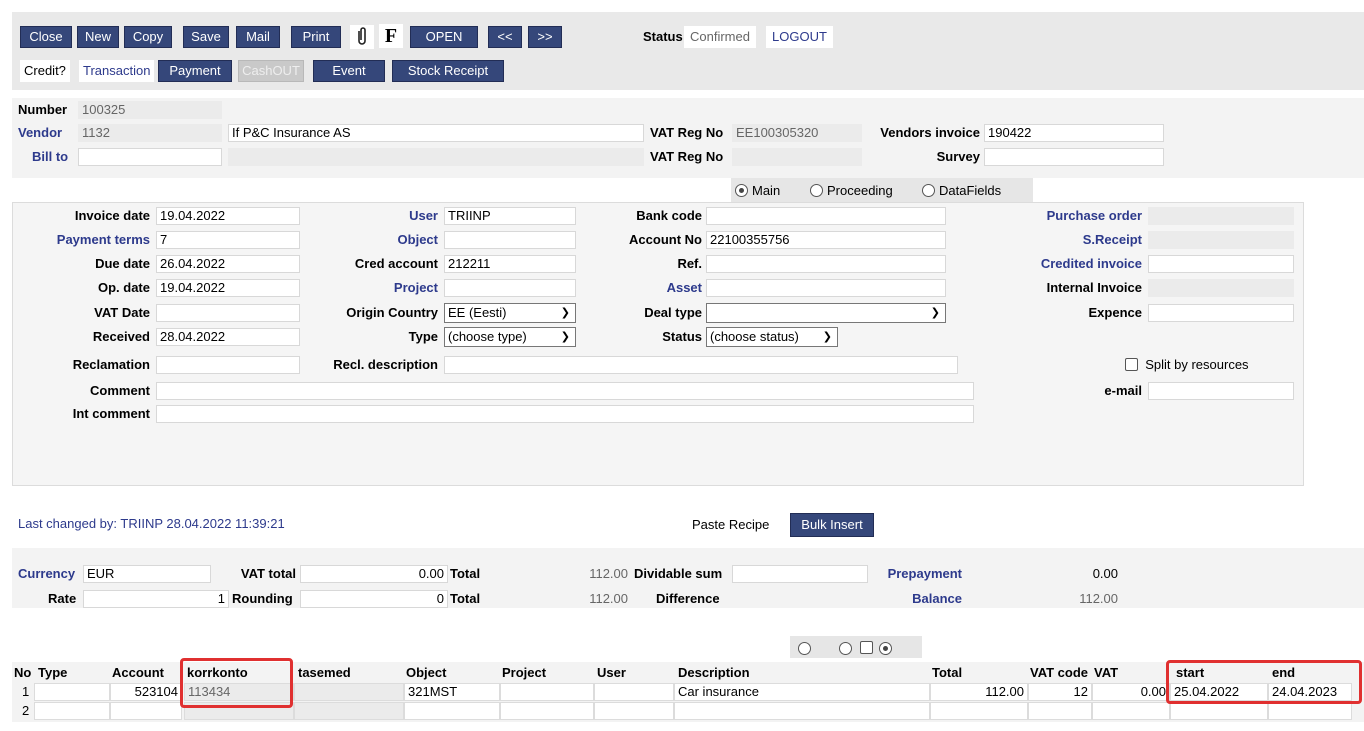 This screenshot has width=1364, height=731. I want to click on vat-reg-label: VAT Reg No, so click(687, 132).